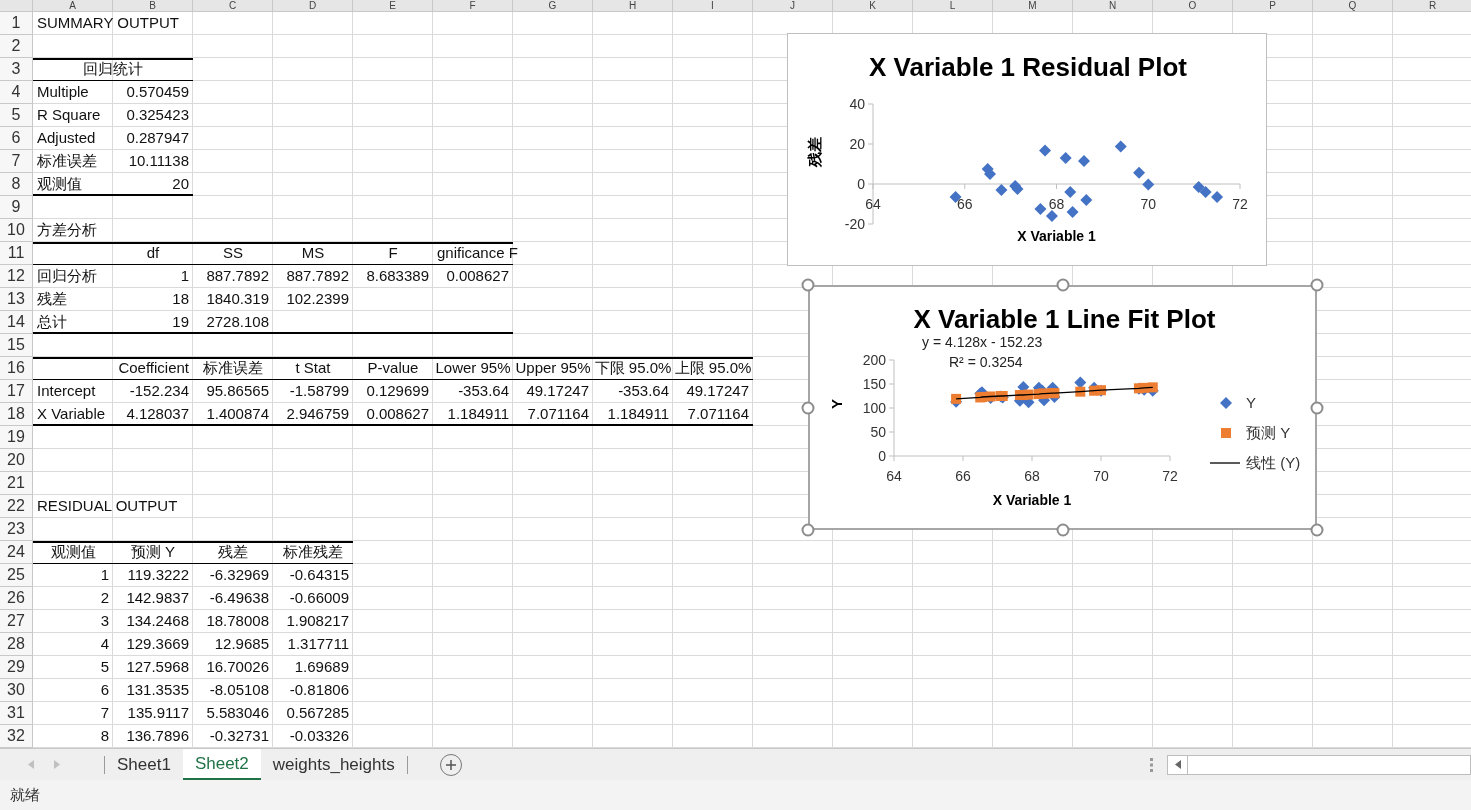 The height and width of the screenshot is (810, 1471). What do you see at coordinates (393, 368) in the screenshot?
I see `table-cell-text: P-value` at bounding box center [393, 368].